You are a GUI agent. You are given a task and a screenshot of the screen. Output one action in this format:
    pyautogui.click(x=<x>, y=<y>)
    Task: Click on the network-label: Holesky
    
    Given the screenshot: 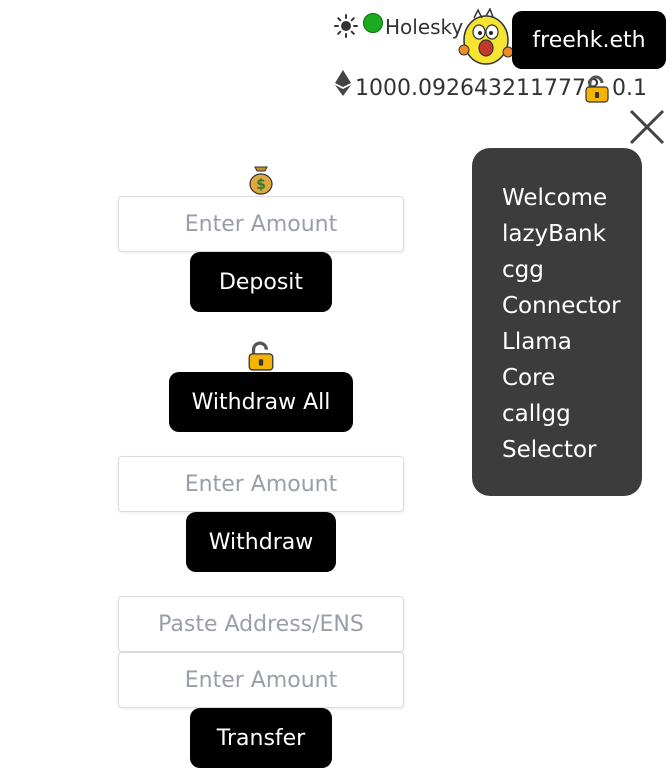 What is the action you would take?
    pyautogui.click(x=424, y=27)
    